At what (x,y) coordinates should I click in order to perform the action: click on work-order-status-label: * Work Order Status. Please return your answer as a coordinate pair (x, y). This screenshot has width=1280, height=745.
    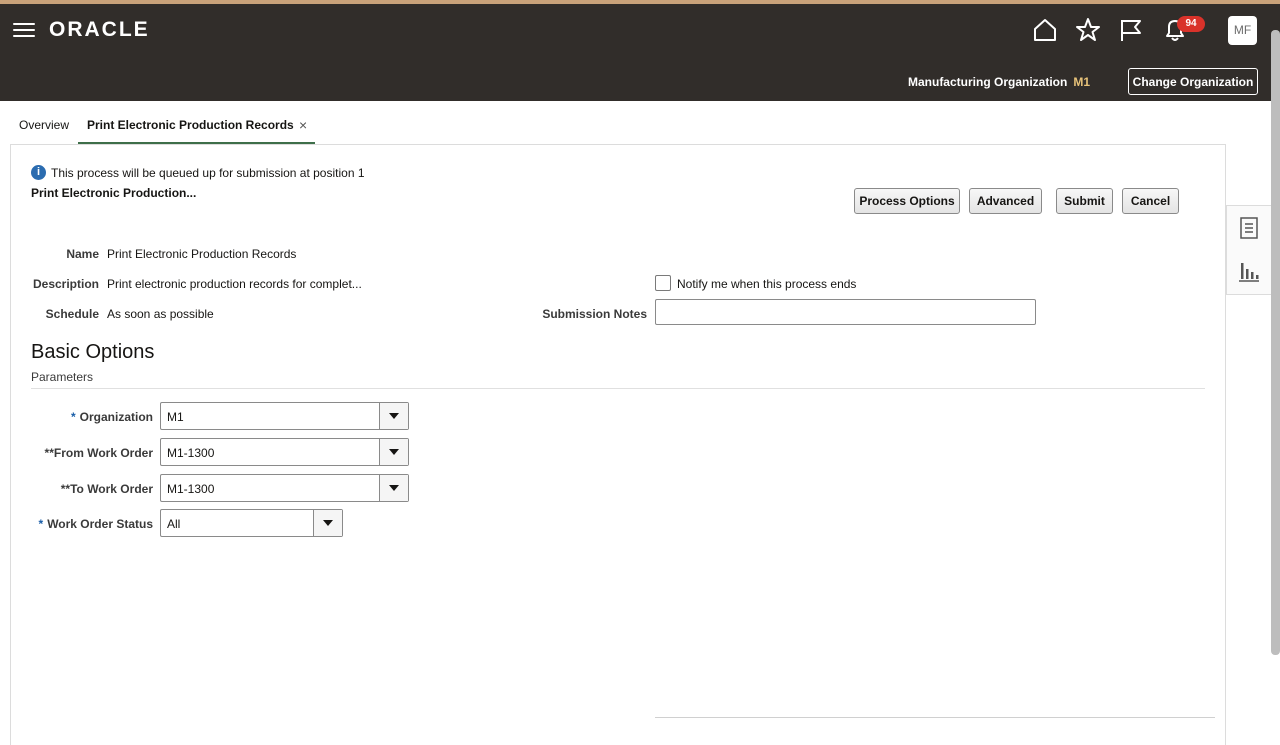
    Looking at the image, I should click on (86, 524).